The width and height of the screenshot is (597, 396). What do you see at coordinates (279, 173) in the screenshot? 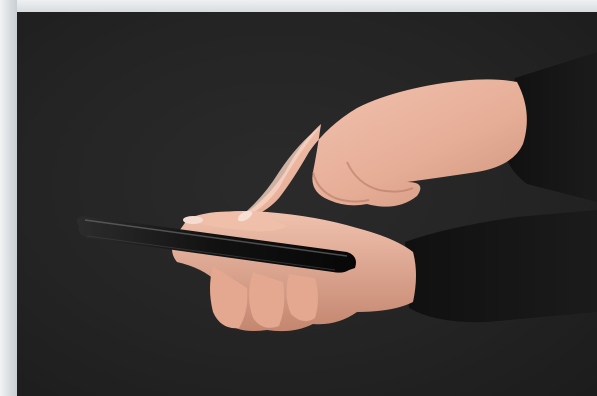
I see `pointing-finger` at bounding box center [279, 173].